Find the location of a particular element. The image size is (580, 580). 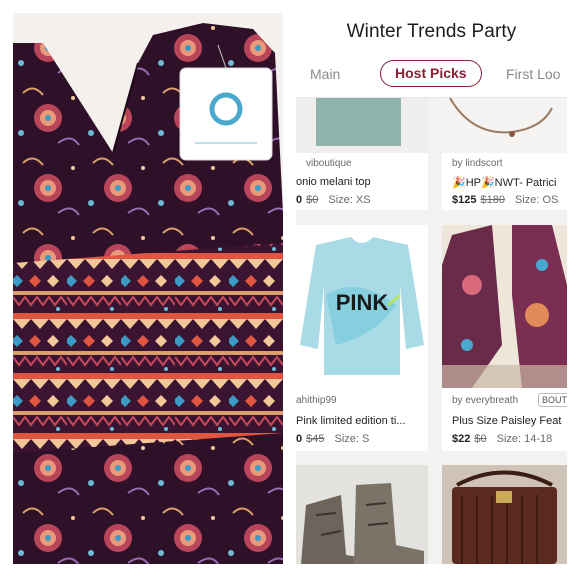

page-title: Winter Trends Party is located at coordinates (431, 31).